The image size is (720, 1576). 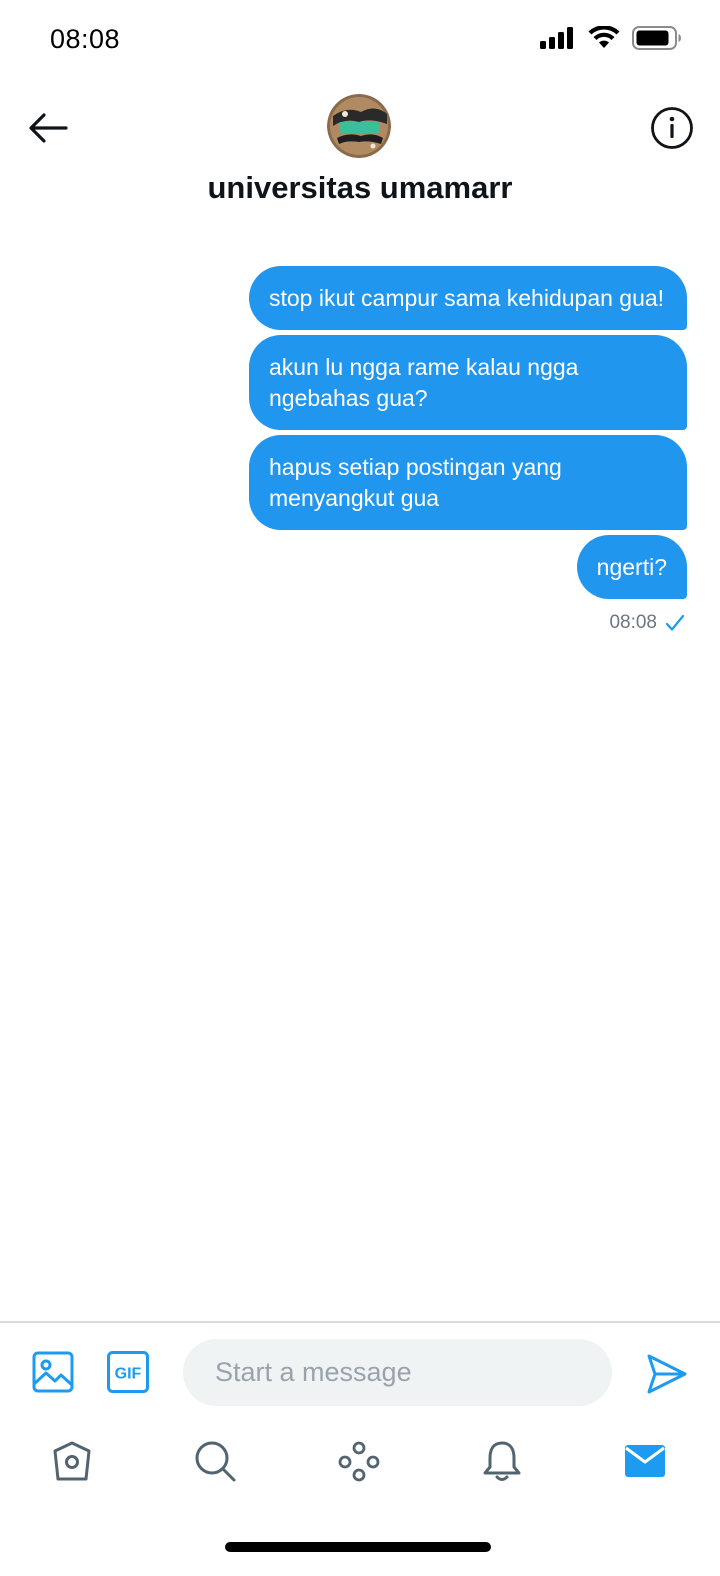 I want to click on home-indicator, so click(x=358, y=1547).